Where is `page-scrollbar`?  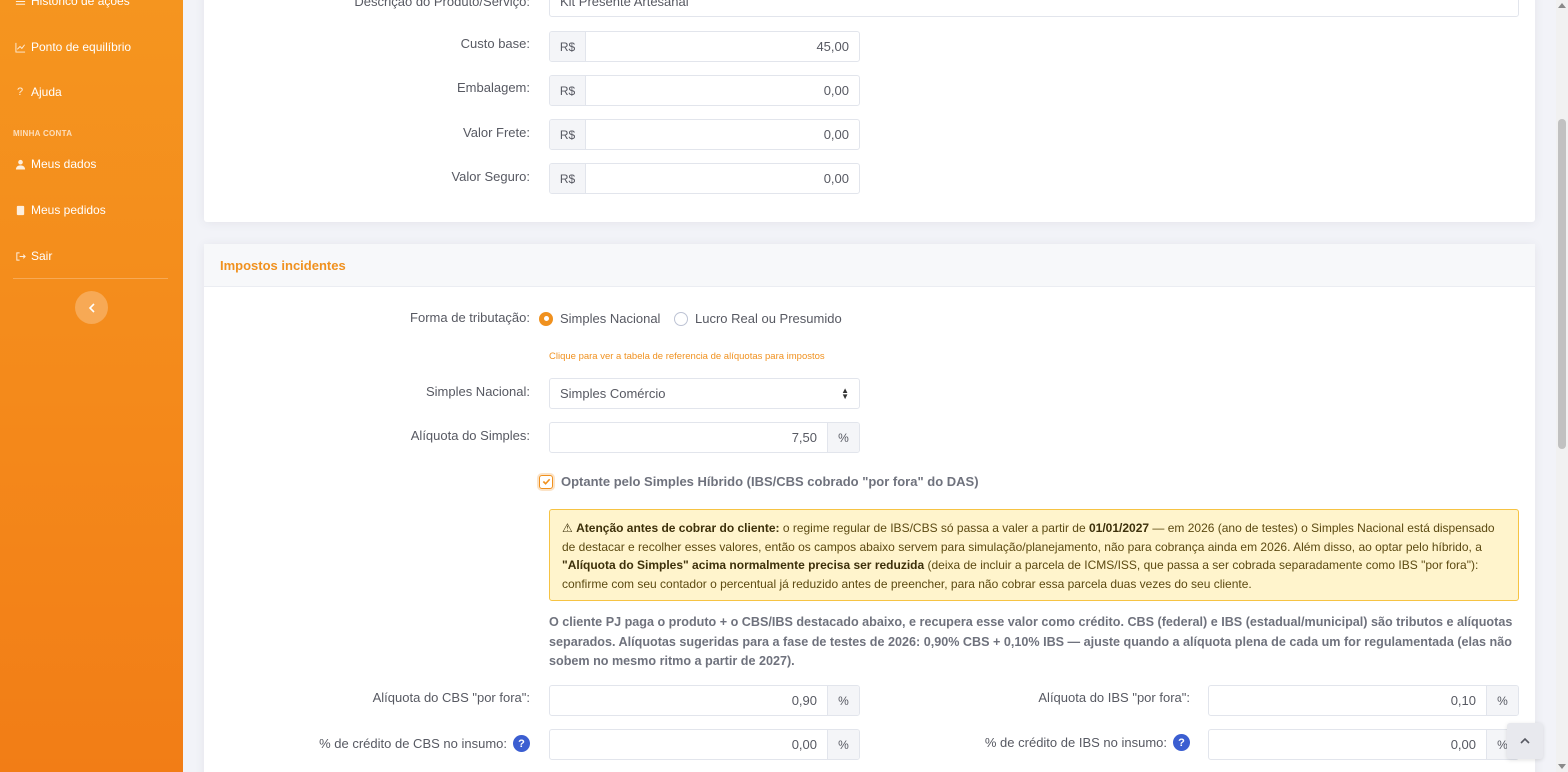 page-scrollbar is located at coordinates (1562, 386).